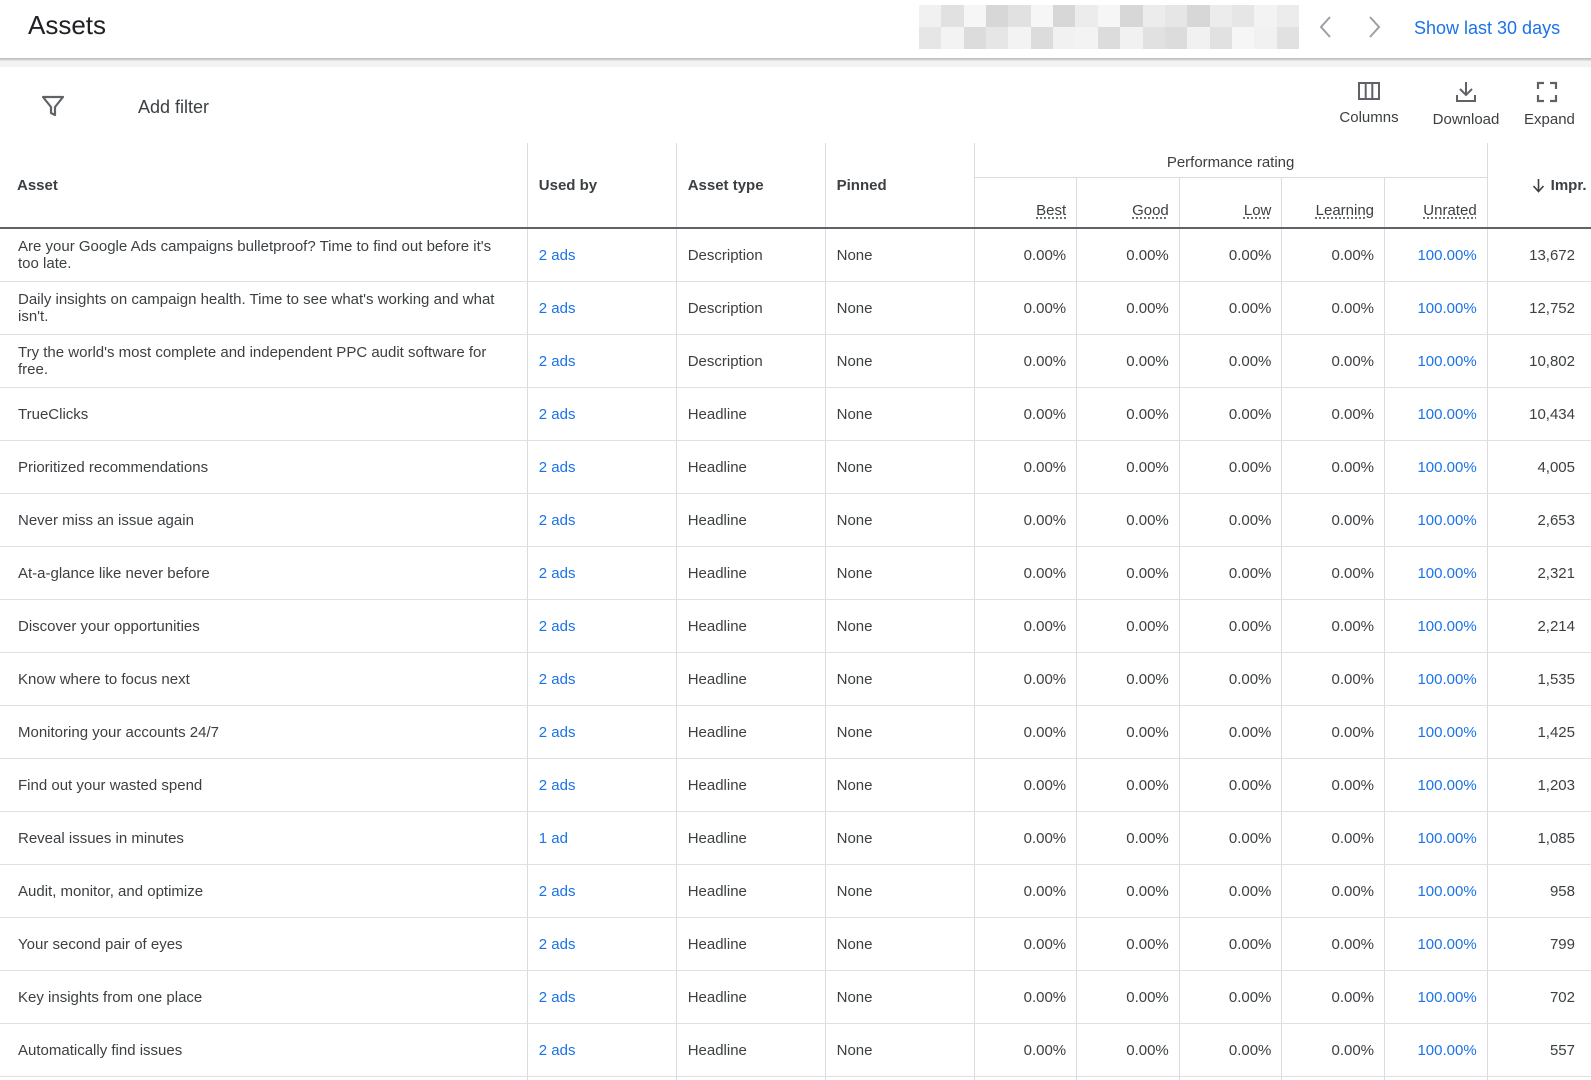 The image size is (1591, 1080). Describe the element at coordinates (1539, 361) in the screenshot. I see `impr-cell: 10,802` at that location.